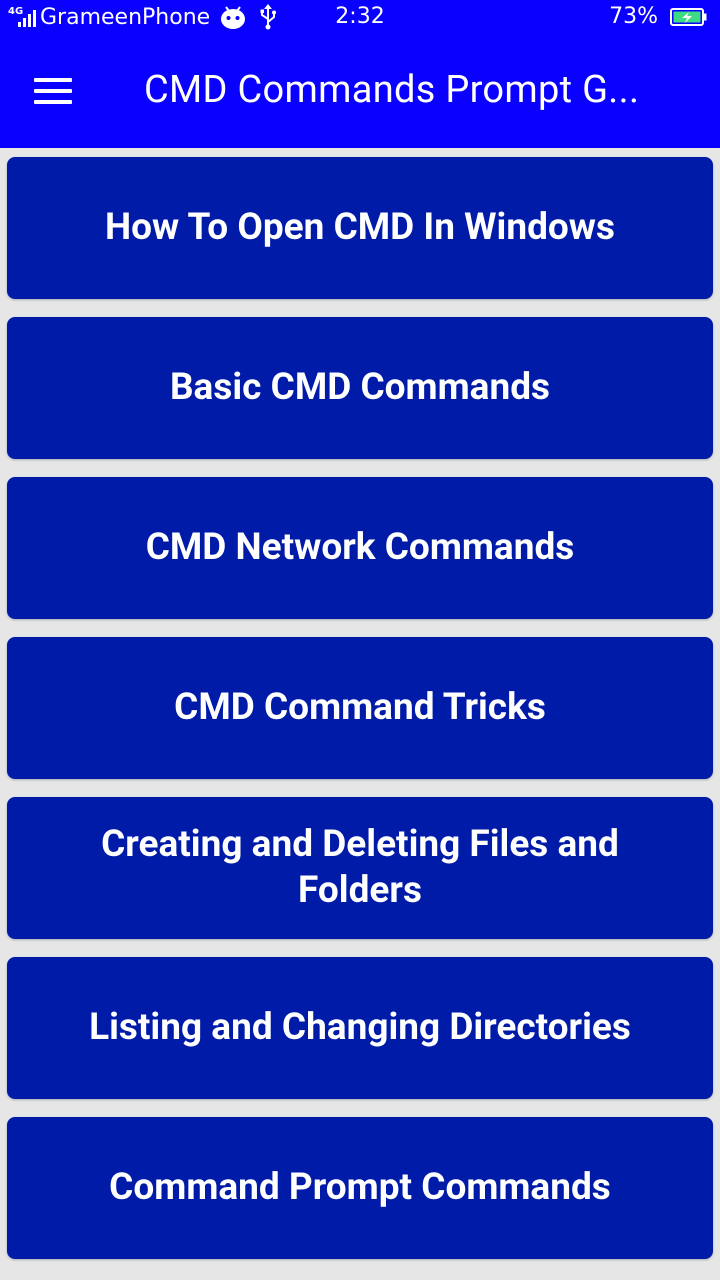 The height and width of the screenshot is (1280, 720). What do you see at coordinates (54, 91) in the screenshot?
I see `hamburger-menu-icon` at bounding box center [54, 91].